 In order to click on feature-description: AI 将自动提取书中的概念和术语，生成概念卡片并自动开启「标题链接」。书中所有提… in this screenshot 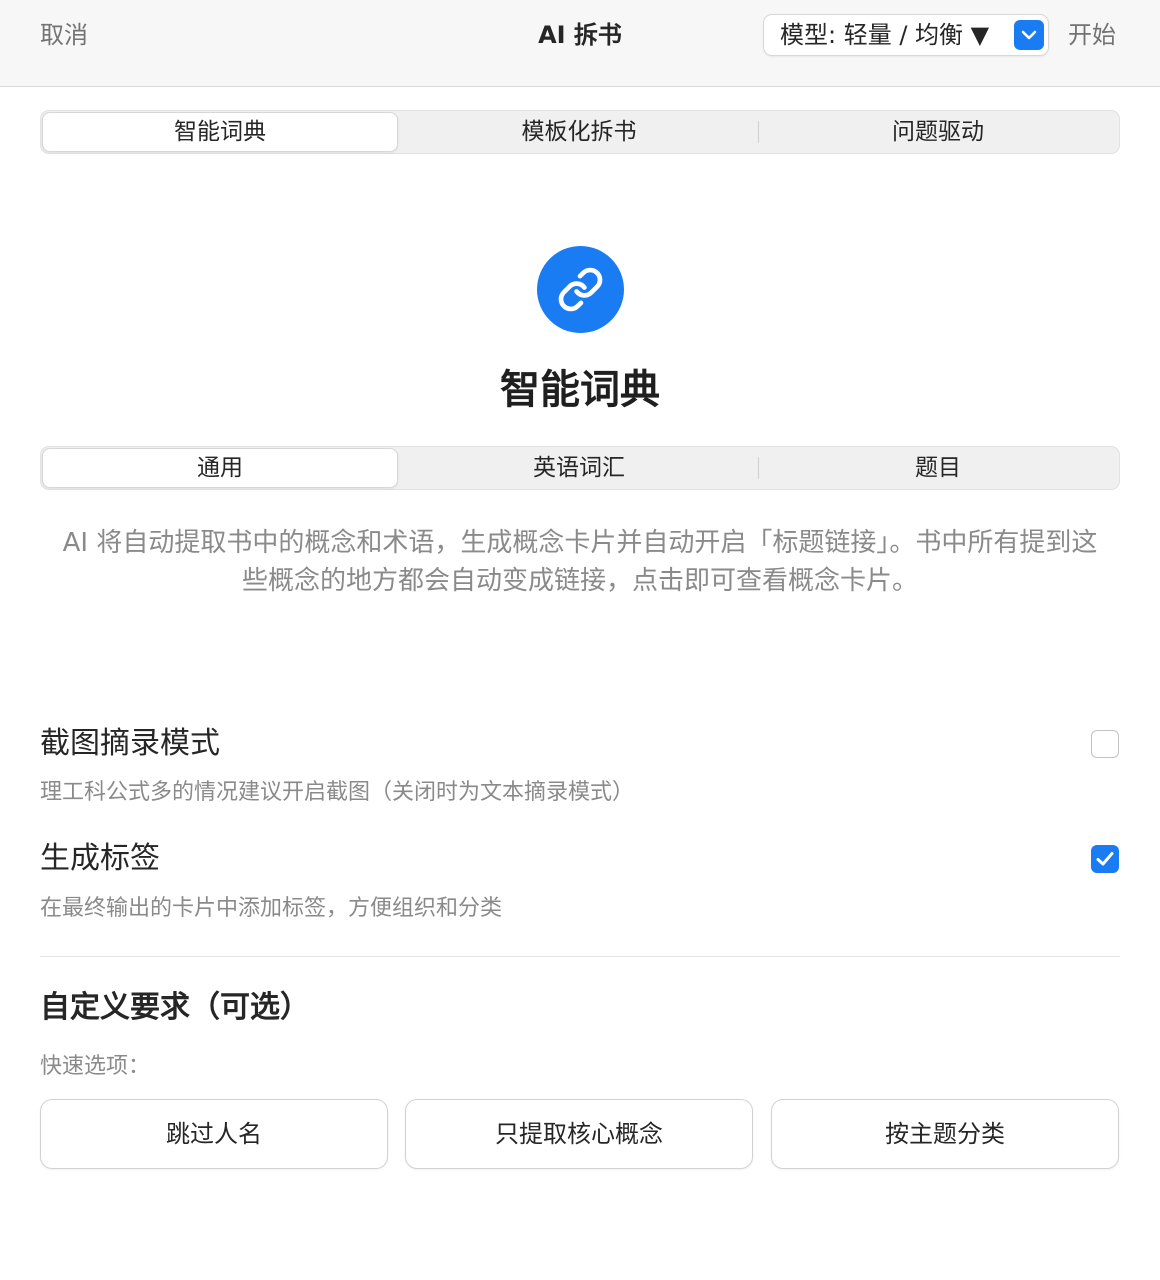, I will do `click(580, 562)`.